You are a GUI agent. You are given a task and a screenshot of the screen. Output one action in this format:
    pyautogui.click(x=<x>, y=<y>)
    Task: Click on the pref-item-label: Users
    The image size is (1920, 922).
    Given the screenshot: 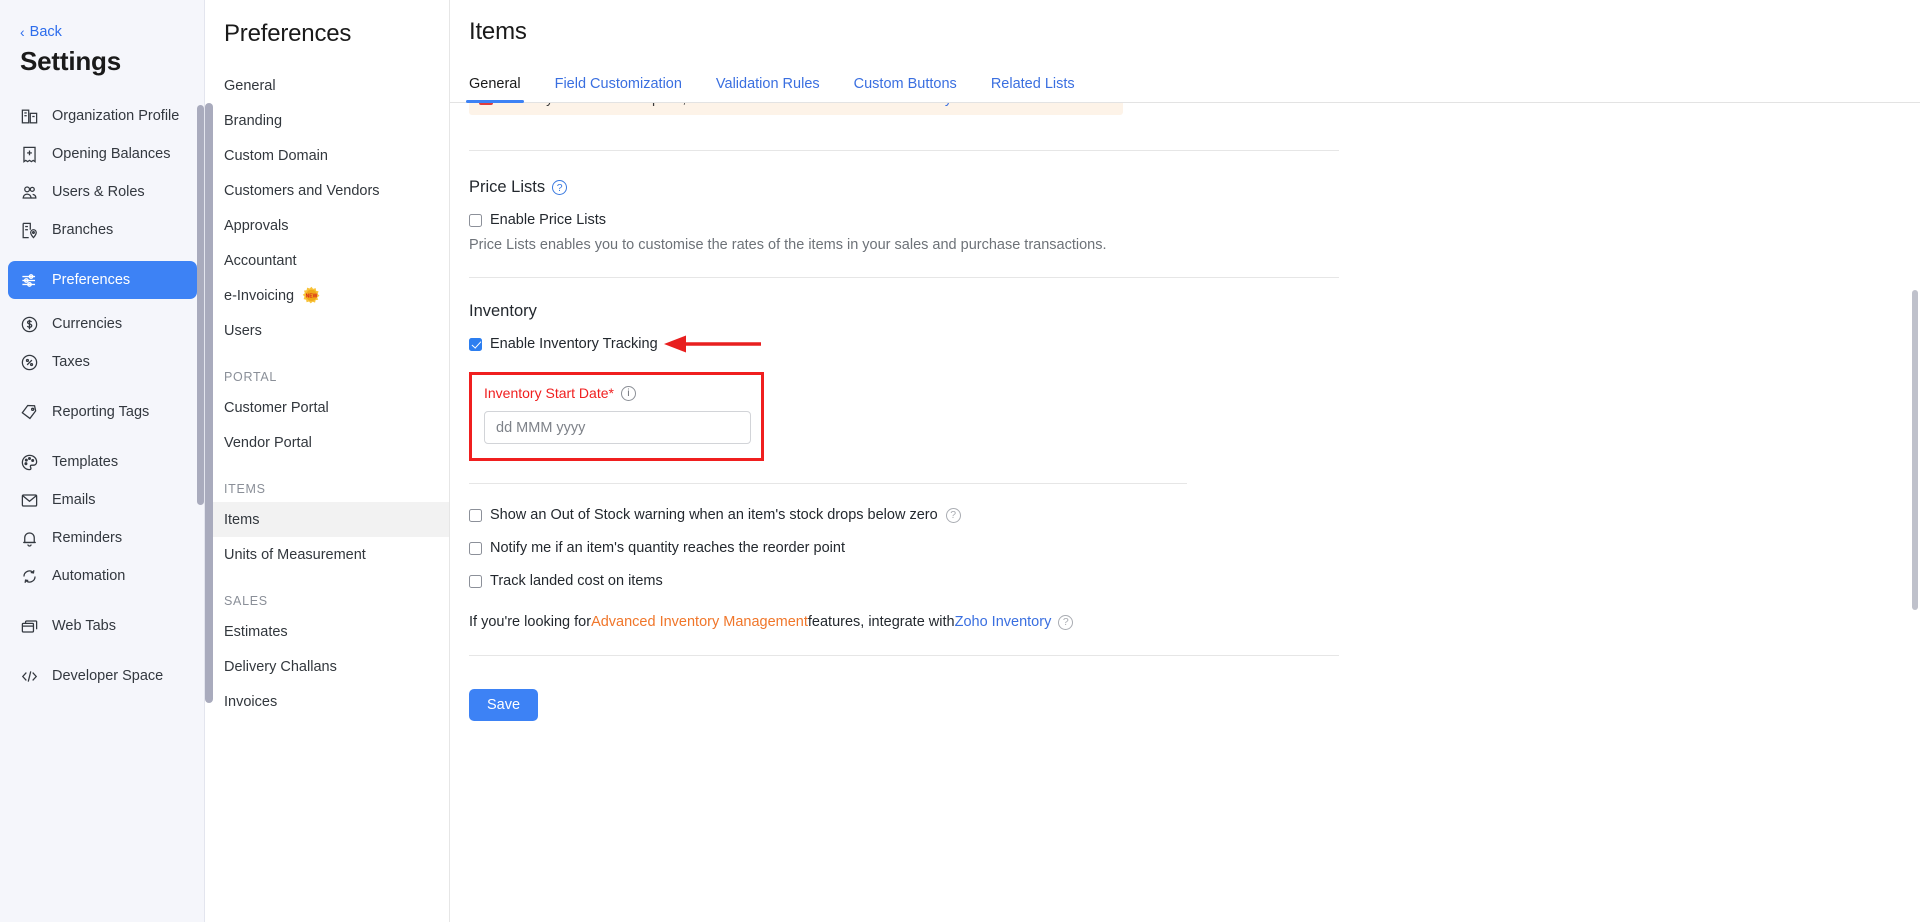 What is the action you would take?
    pyautogui.click(x=243, y=330)
    